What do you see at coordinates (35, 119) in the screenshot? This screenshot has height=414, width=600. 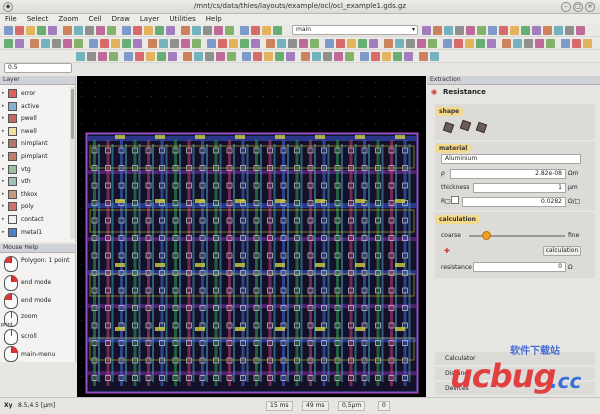 I see `layer-pwell: ▸ pwell` at bounding box center [35, 119].